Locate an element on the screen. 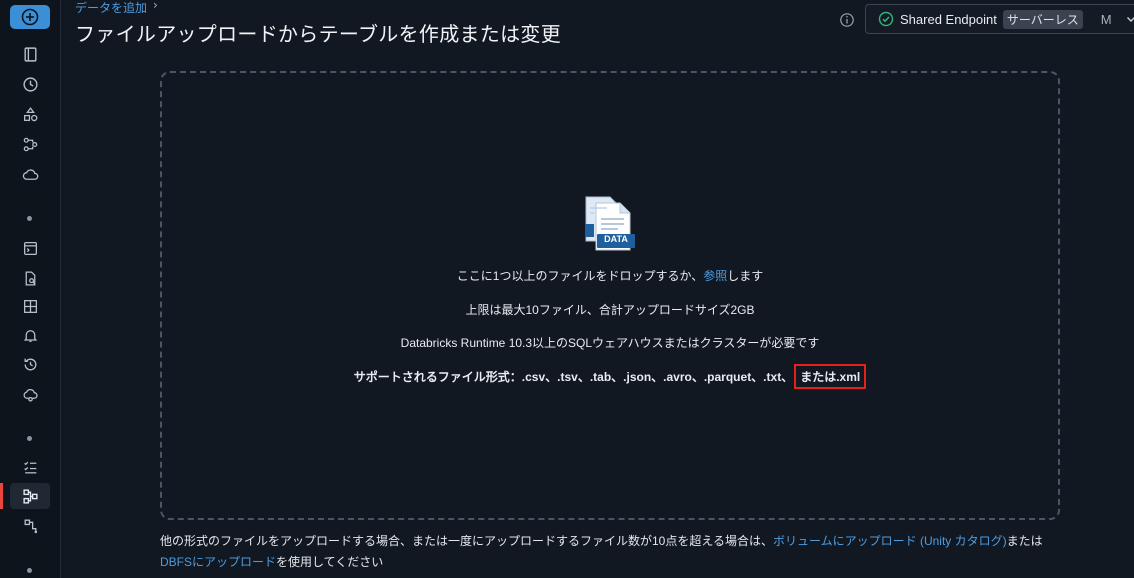 This screenshot has width=1134, height=578. left-sidebar is located at coordinates (30, 289).